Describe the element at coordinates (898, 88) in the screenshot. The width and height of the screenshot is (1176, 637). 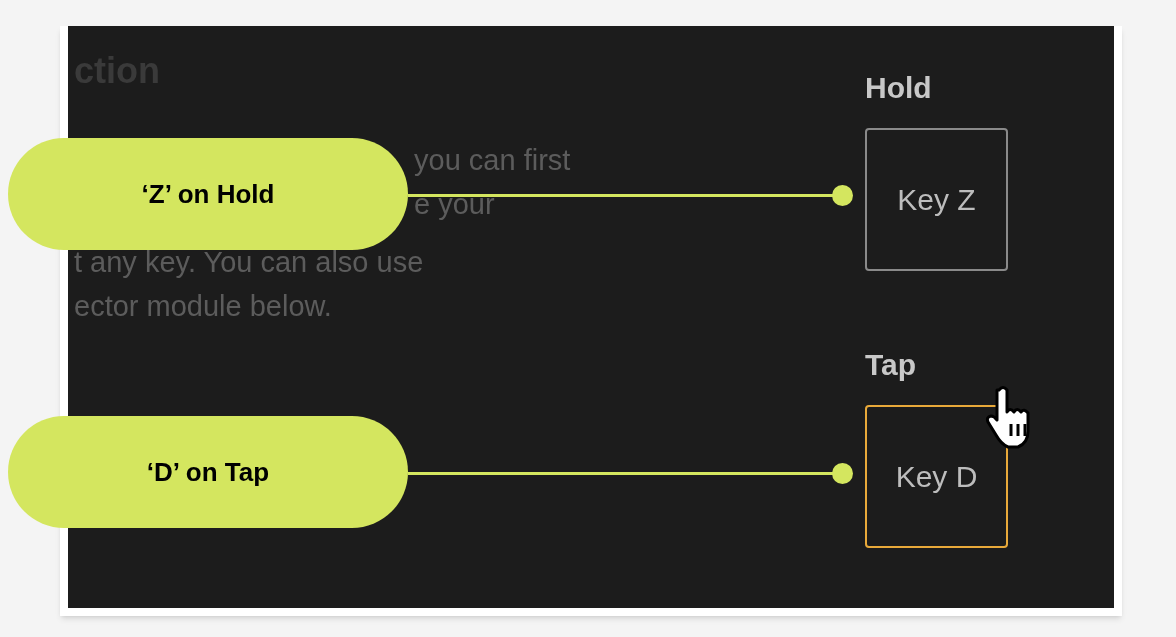
I see `binding-label: Hold` at that location.